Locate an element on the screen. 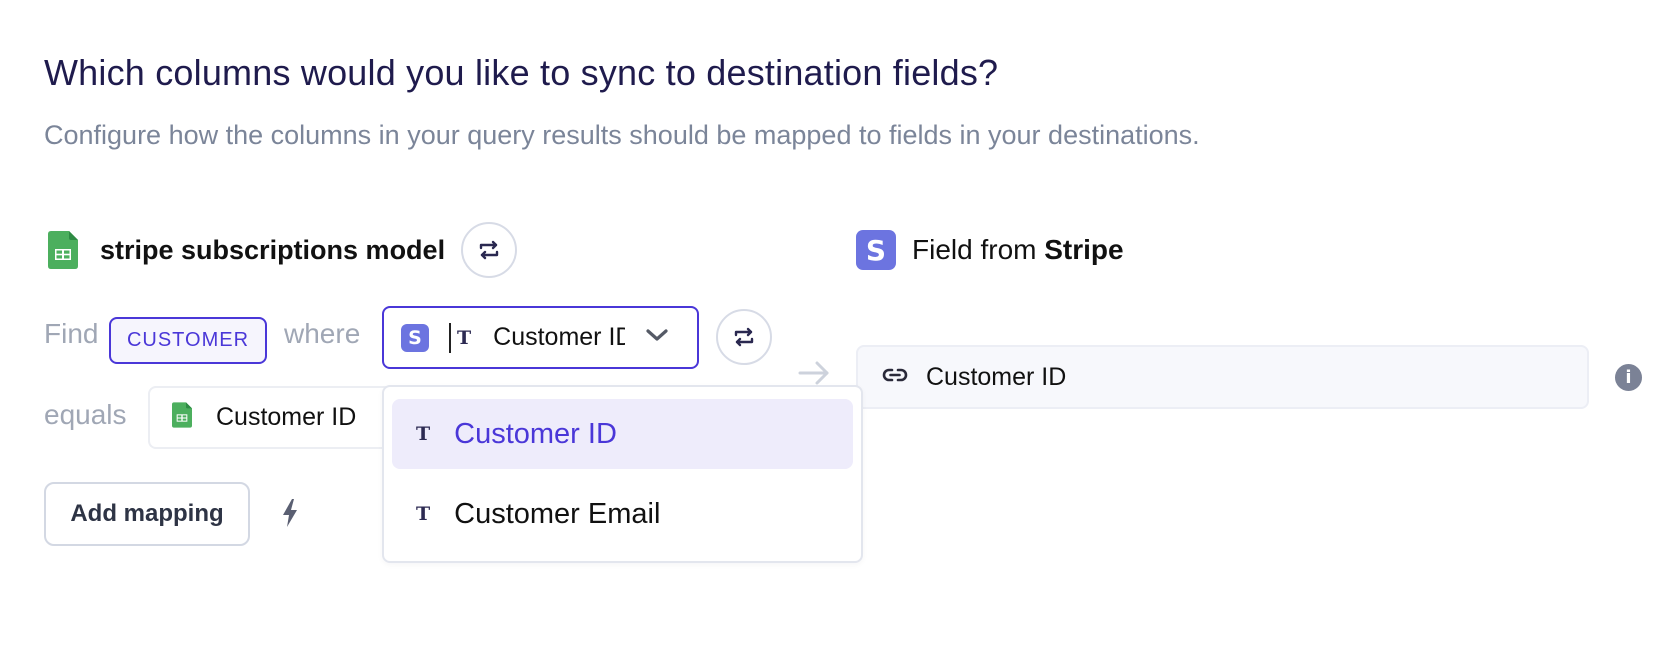 This screenshot has height=648, width=1678. swap-source-button is located at coordinates (489, 250).